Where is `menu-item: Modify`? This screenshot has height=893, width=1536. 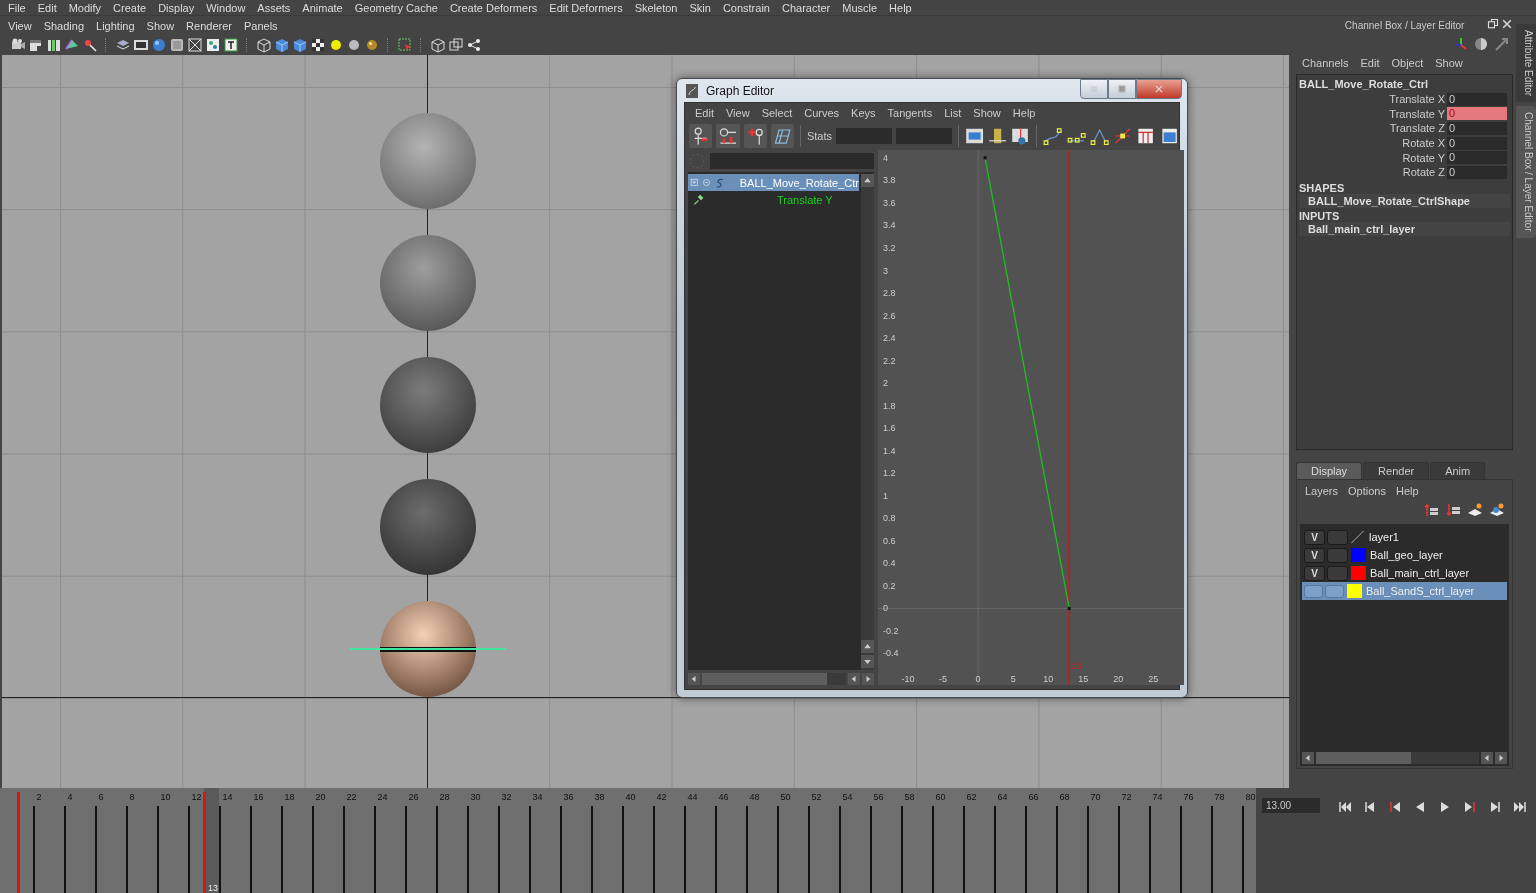 menu-item: Modify is located at coordinates (85, 7).